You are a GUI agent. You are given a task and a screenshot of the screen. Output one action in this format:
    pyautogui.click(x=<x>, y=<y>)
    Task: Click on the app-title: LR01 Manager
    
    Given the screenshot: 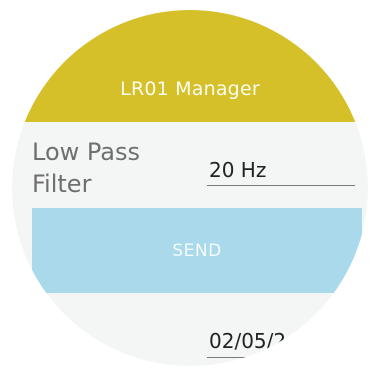 What is the action you would take?
    pyautogui.click(x=190, y=89)
    